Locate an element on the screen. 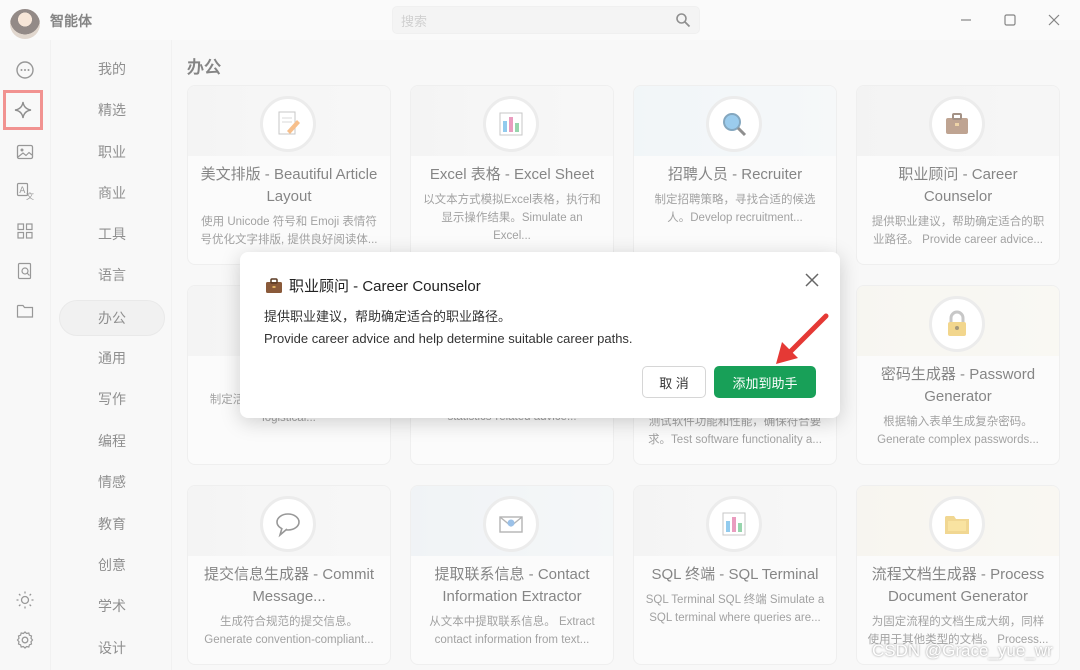 The width and height of the screenshot is (1080, 670). briefcase-icon is located at coordinates (274, 285).